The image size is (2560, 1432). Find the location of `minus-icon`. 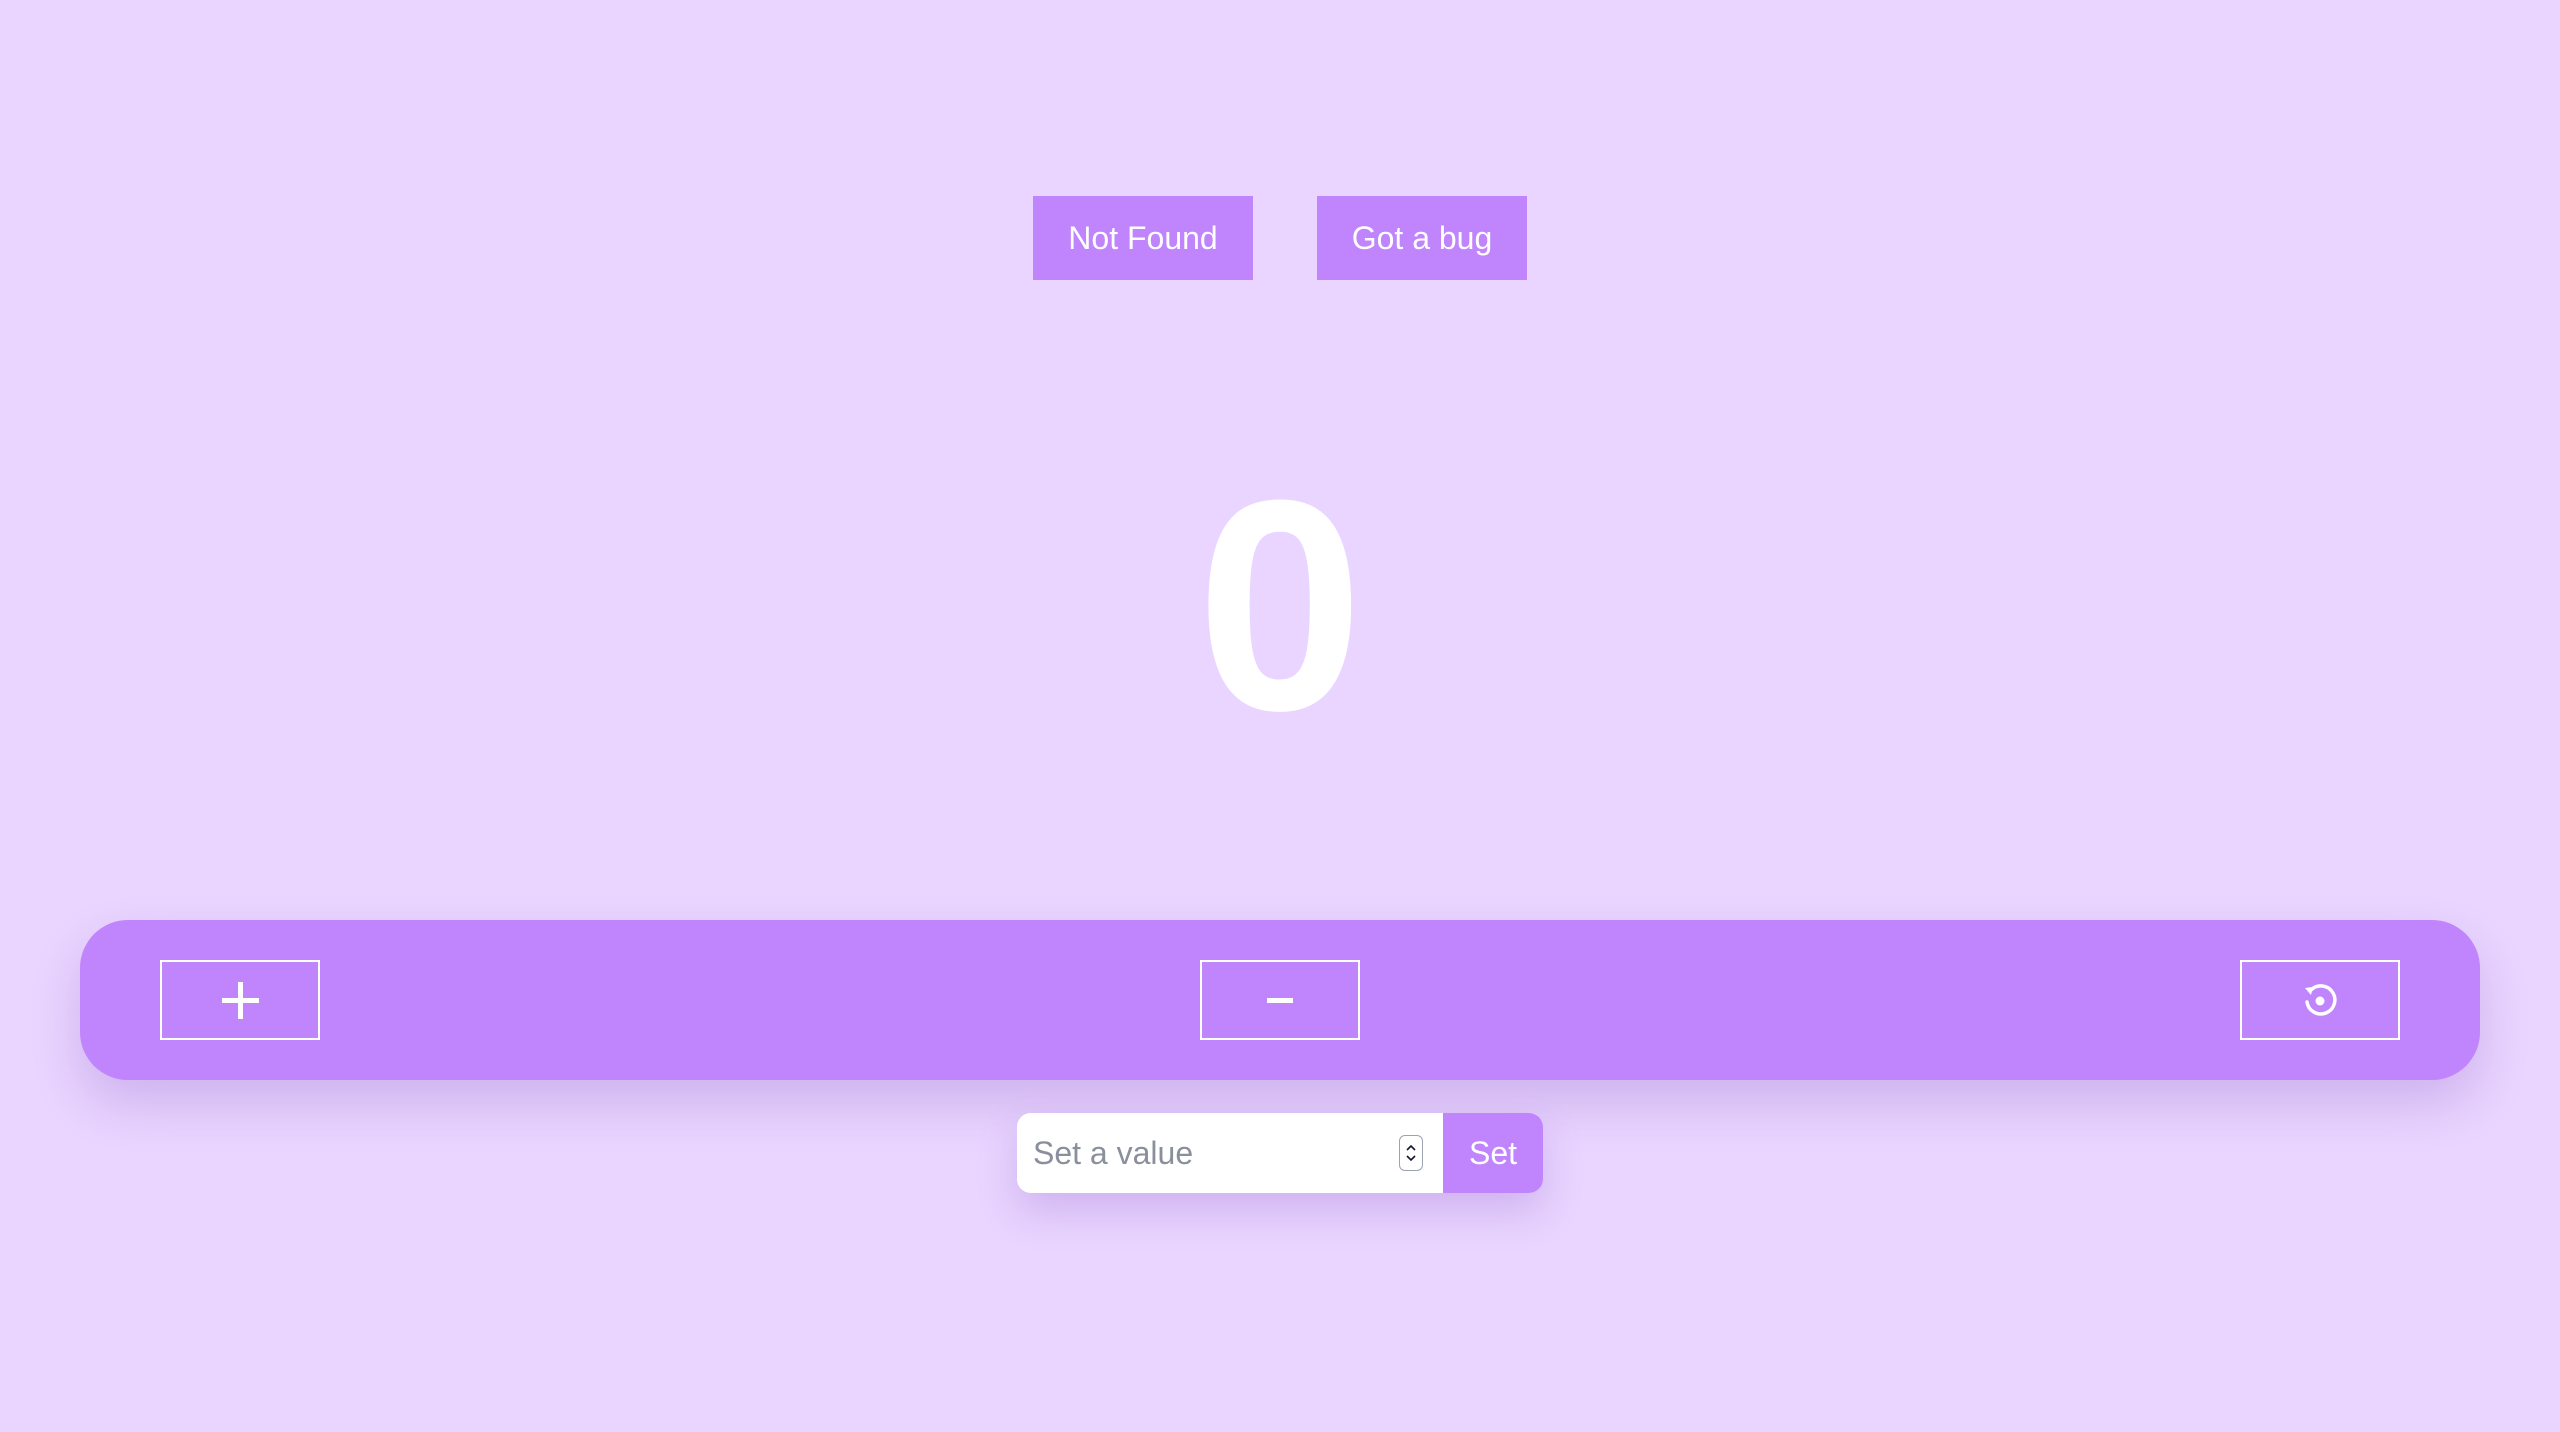

minus-icon is located at coordinates (1280, 1000).